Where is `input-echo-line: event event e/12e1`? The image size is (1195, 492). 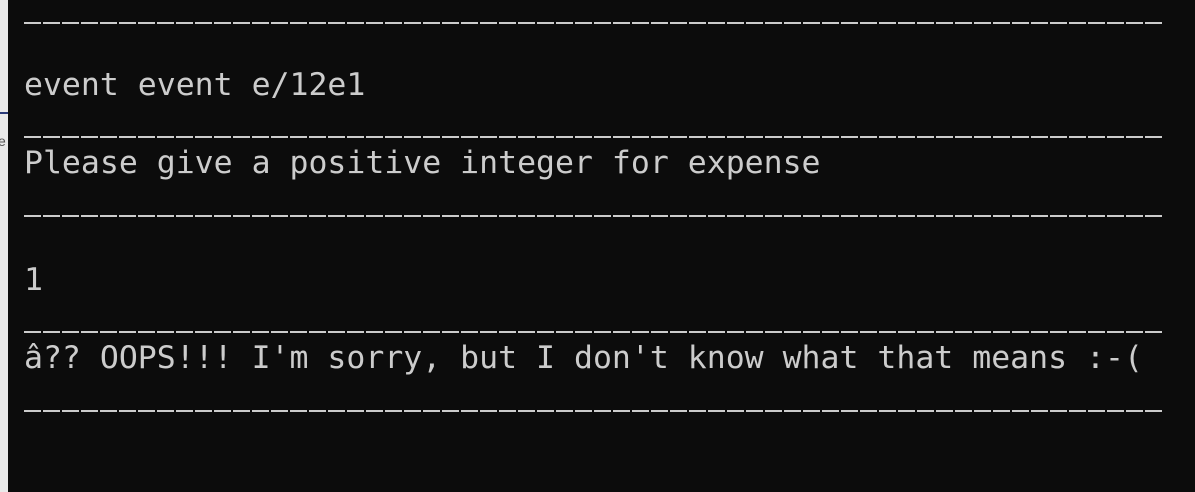
input-echo-line: event event e/12e1 is located at coordinates (195, 85).